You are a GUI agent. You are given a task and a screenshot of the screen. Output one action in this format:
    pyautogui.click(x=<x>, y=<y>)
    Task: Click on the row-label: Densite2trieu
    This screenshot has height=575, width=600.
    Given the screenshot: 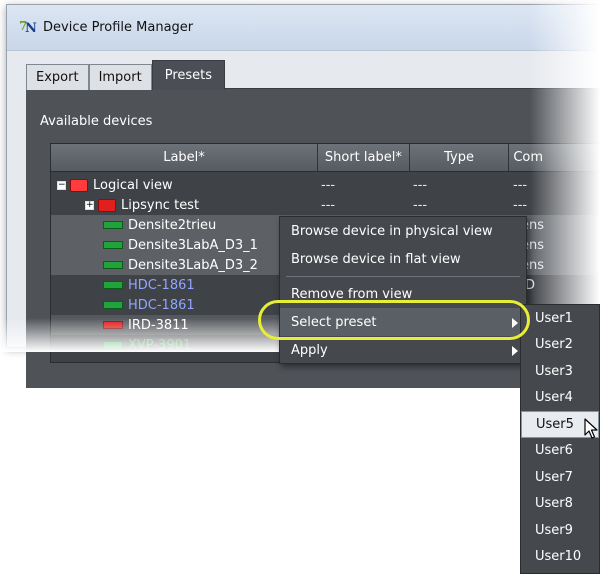 What is the action you would take?
    pyautogui.click(x=172, y=225)
    